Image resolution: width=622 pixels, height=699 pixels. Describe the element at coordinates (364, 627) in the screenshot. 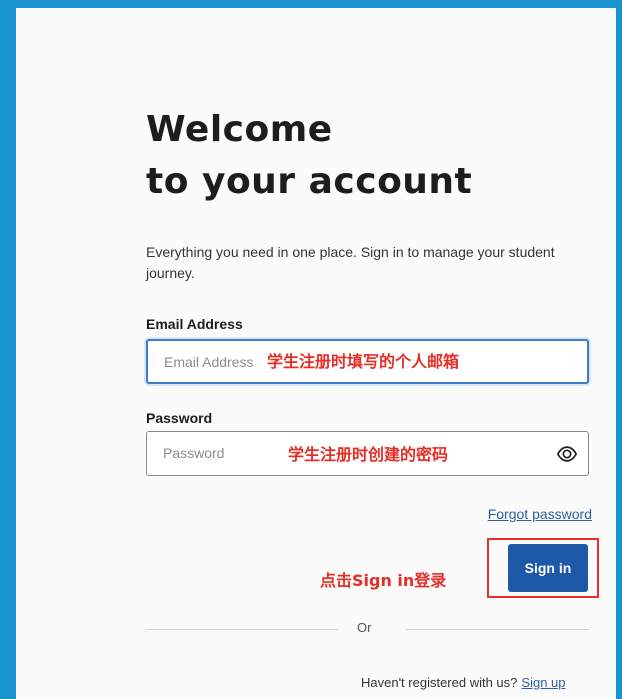

I see `divider-or-text: Or` at that location.